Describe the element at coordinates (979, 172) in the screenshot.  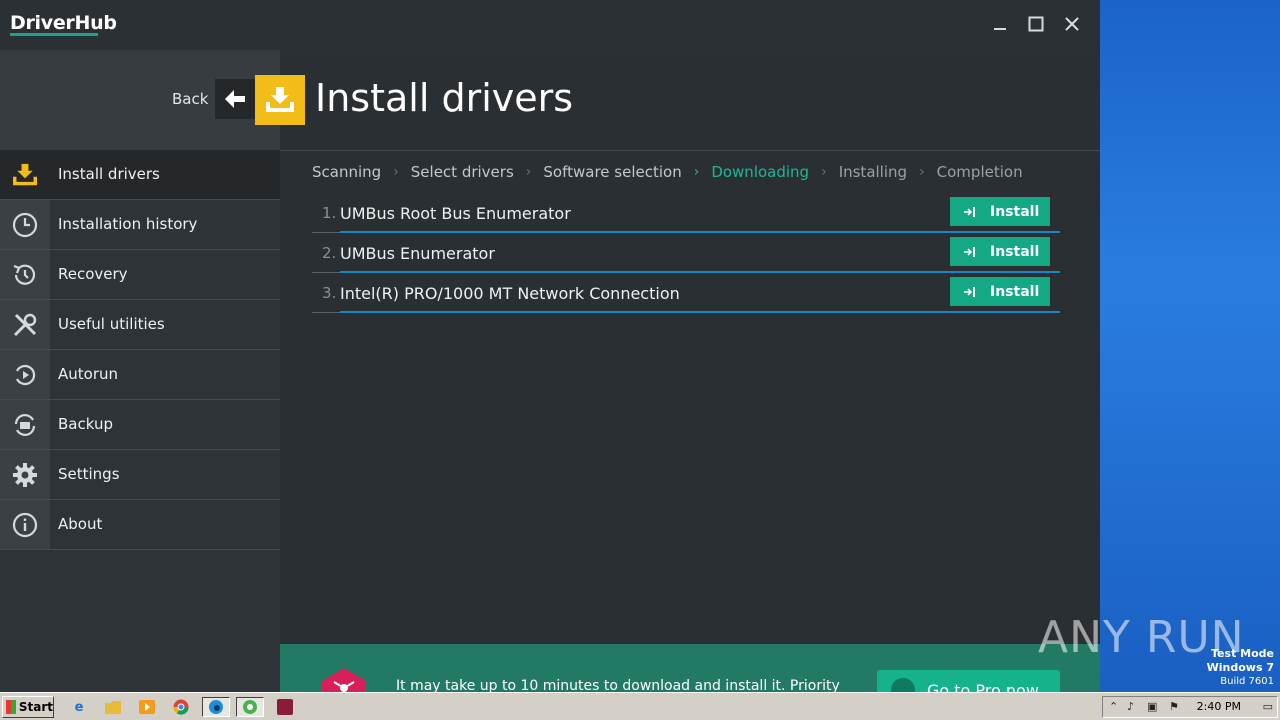
I see `step-completion: Completion` at that location.